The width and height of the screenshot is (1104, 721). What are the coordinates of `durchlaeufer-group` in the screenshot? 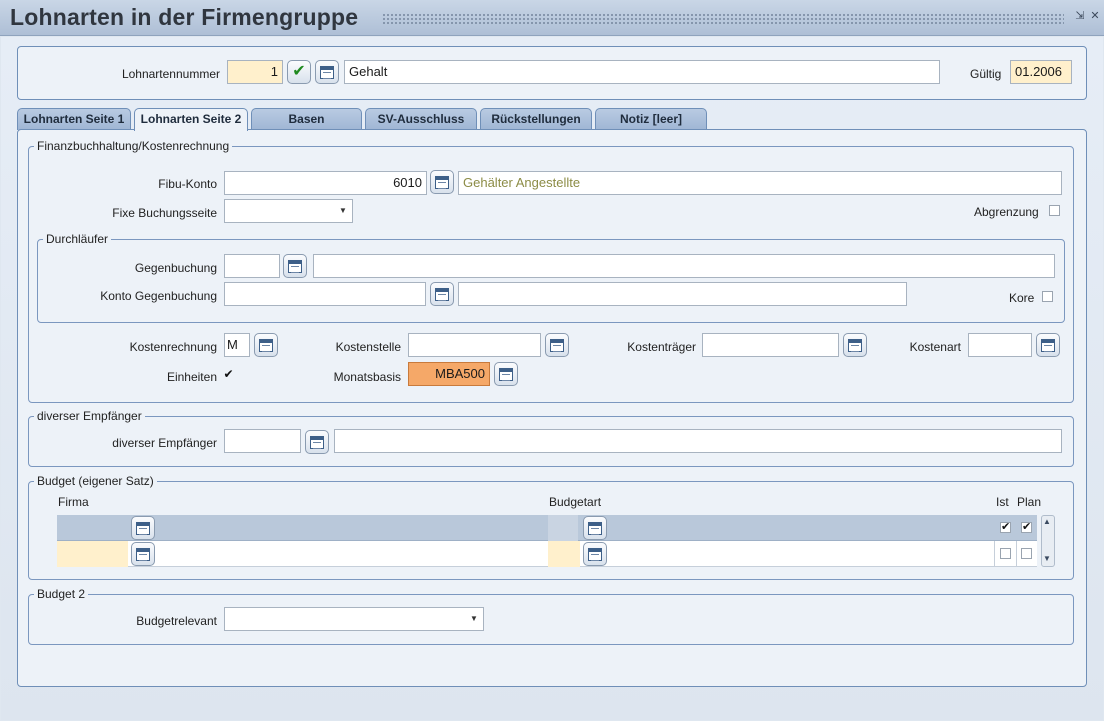 It's located at (551, 281).